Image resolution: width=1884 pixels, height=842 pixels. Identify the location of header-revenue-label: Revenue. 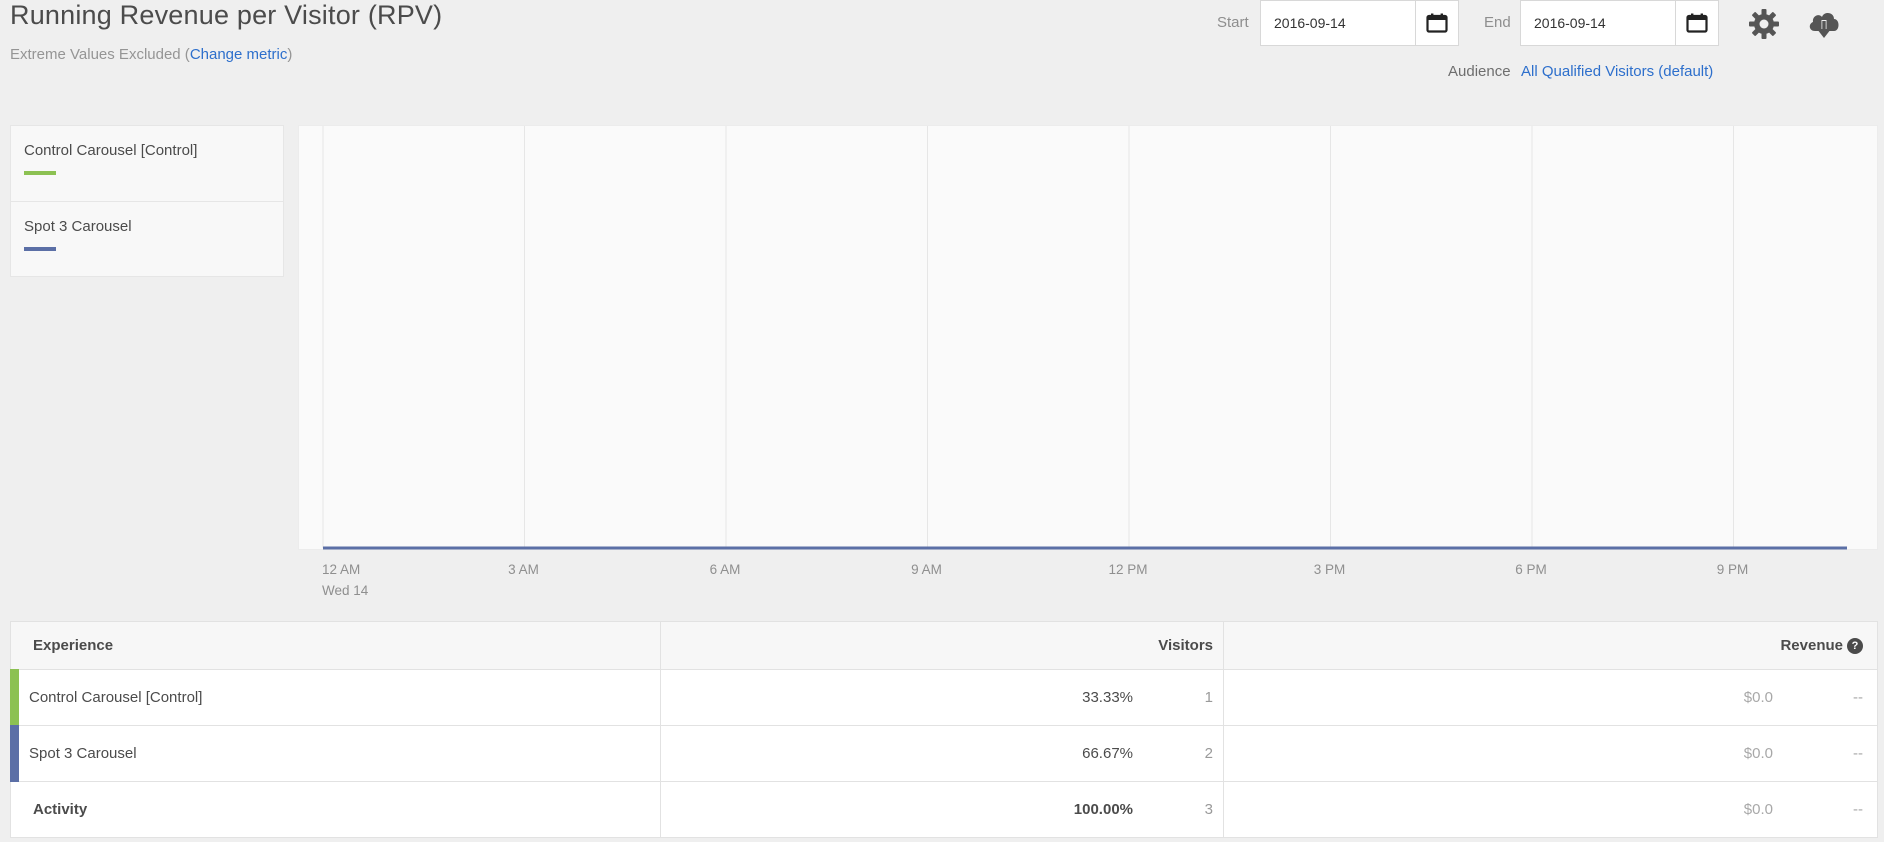
(1811, 645).